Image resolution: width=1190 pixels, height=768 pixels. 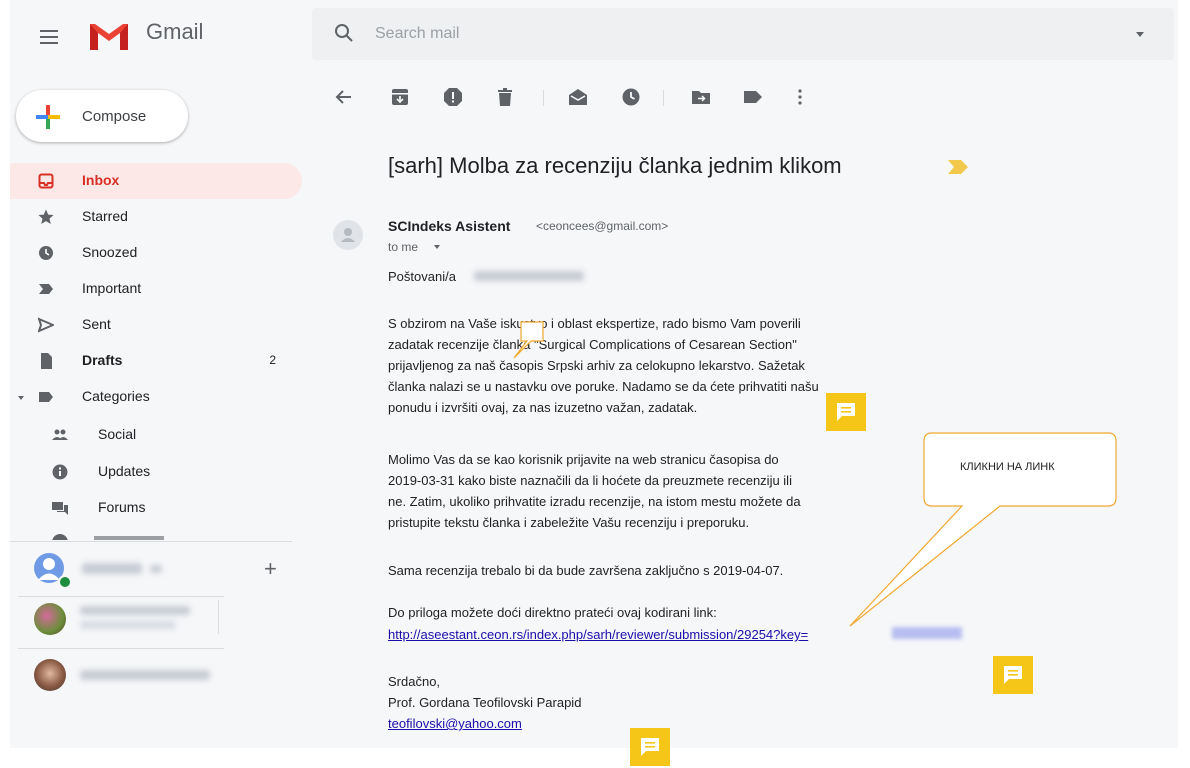 I want to click on callout-text: КЛИКНИ НА ЛИНК, so click(x=1007, y=467).